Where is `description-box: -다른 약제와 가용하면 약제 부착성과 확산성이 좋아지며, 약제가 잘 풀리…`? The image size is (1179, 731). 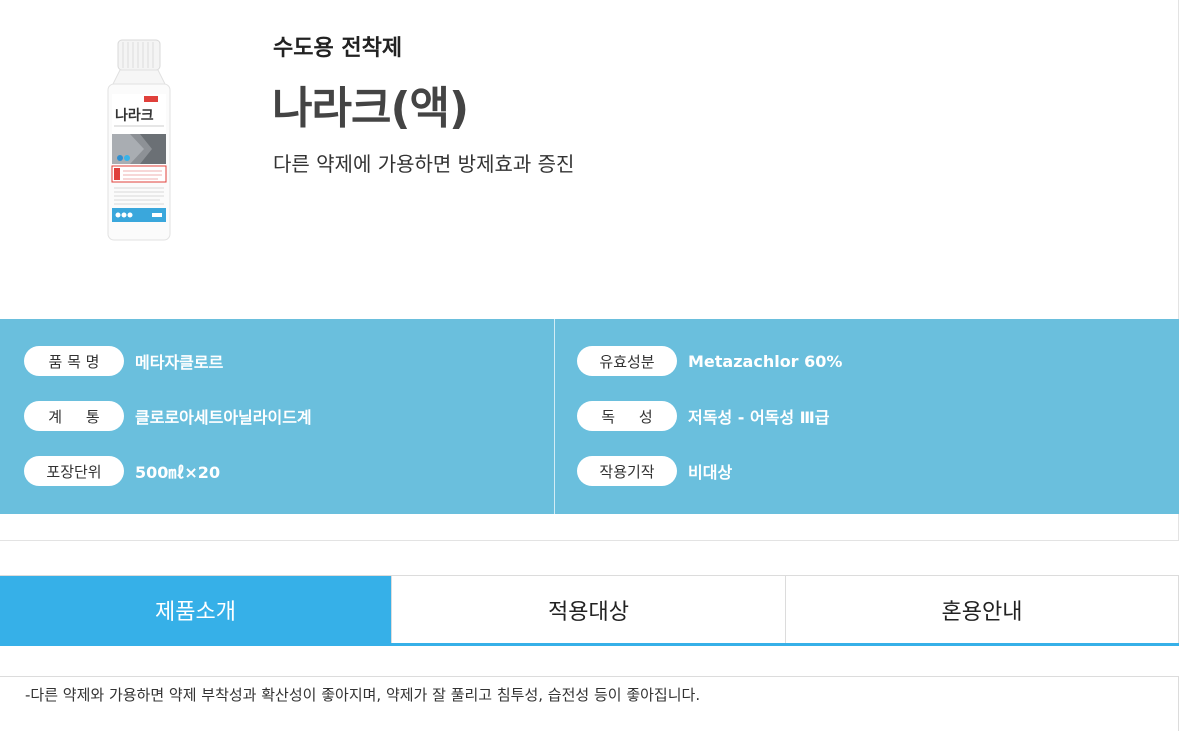 description-box: -다른 약제와 가용하면 약제 부착성과 확산성이 좋아지며, 약제가 잘 풀리… is located at coordinates (589, 703).